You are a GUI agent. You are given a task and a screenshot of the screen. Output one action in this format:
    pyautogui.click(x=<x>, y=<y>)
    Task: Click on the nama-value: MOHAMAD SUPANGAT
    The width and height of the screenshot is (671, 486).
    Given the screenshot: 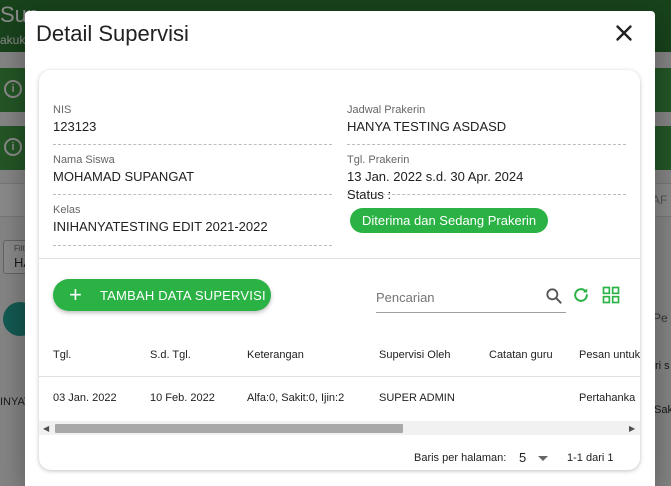 What is the action you would take?
    pyautogui.click(x=124, y=176)
    